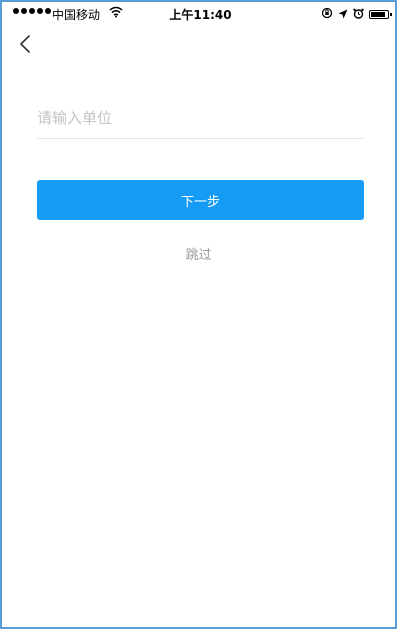 This screenshot has width=397, height=629. I want to click on skip-link: 跳过, so click(198, 253).